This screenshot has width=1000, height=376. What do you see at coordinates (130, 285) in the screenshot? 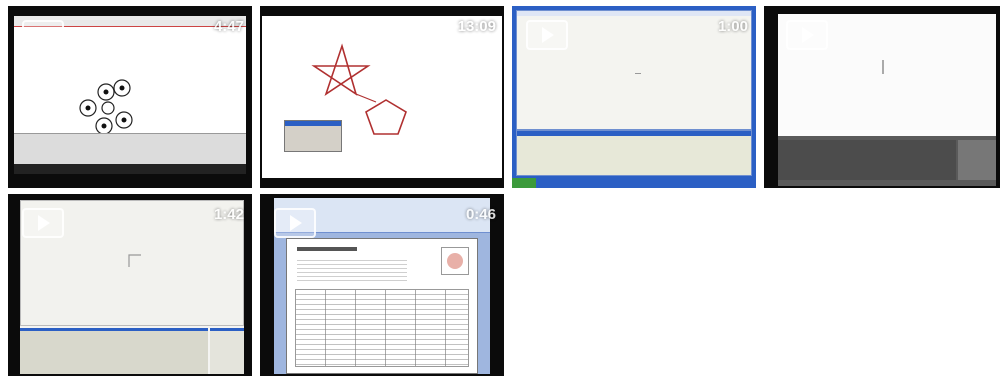
I see `video-thumbnail-5: 1:42` at bounding box center [130, 285].